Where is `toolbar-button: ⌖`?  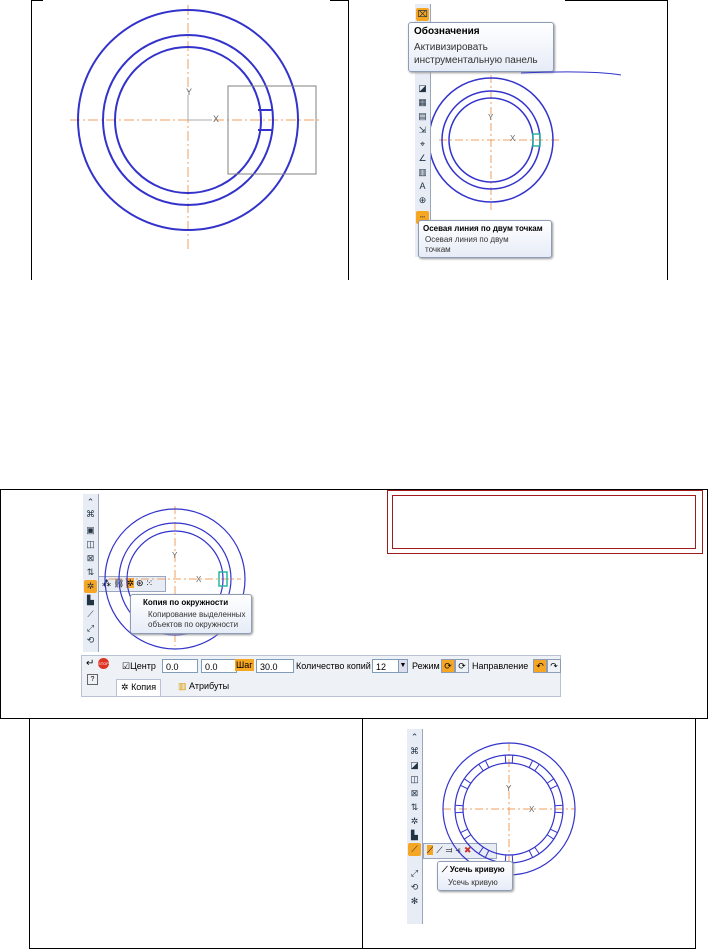
toolbar-button: ⌖ is located at coordinates (422, 144).